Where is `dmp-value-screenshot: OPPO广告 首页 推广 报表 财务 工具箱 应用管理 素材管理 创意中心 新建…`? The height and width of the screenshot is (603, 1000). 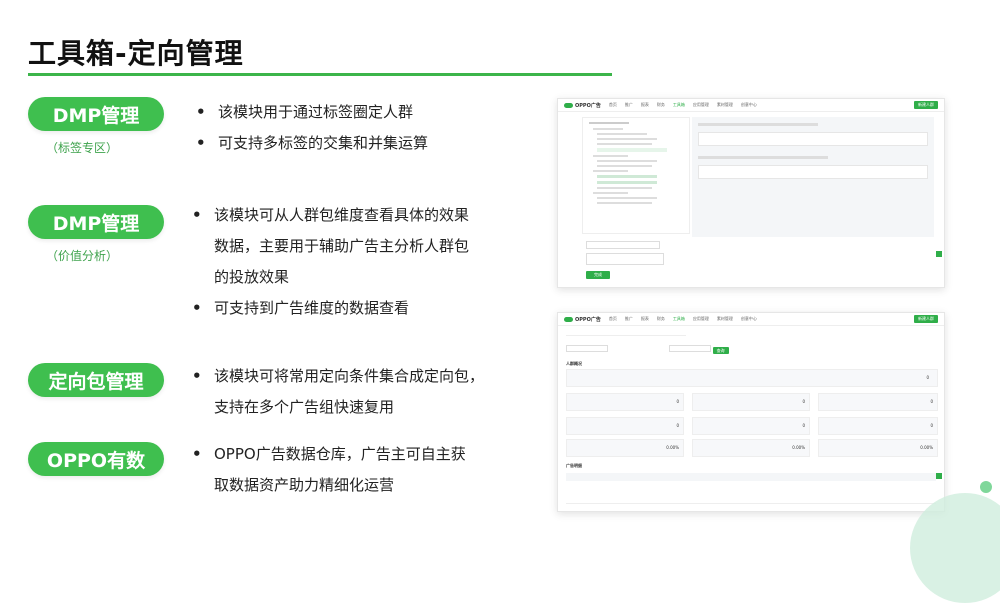 dmp-value-screenshot: OPPO广告 首页 推广 报表 财务 工具箱 应用管理 素材管理 创意中心 新建… is located at coordinates (751, 412).